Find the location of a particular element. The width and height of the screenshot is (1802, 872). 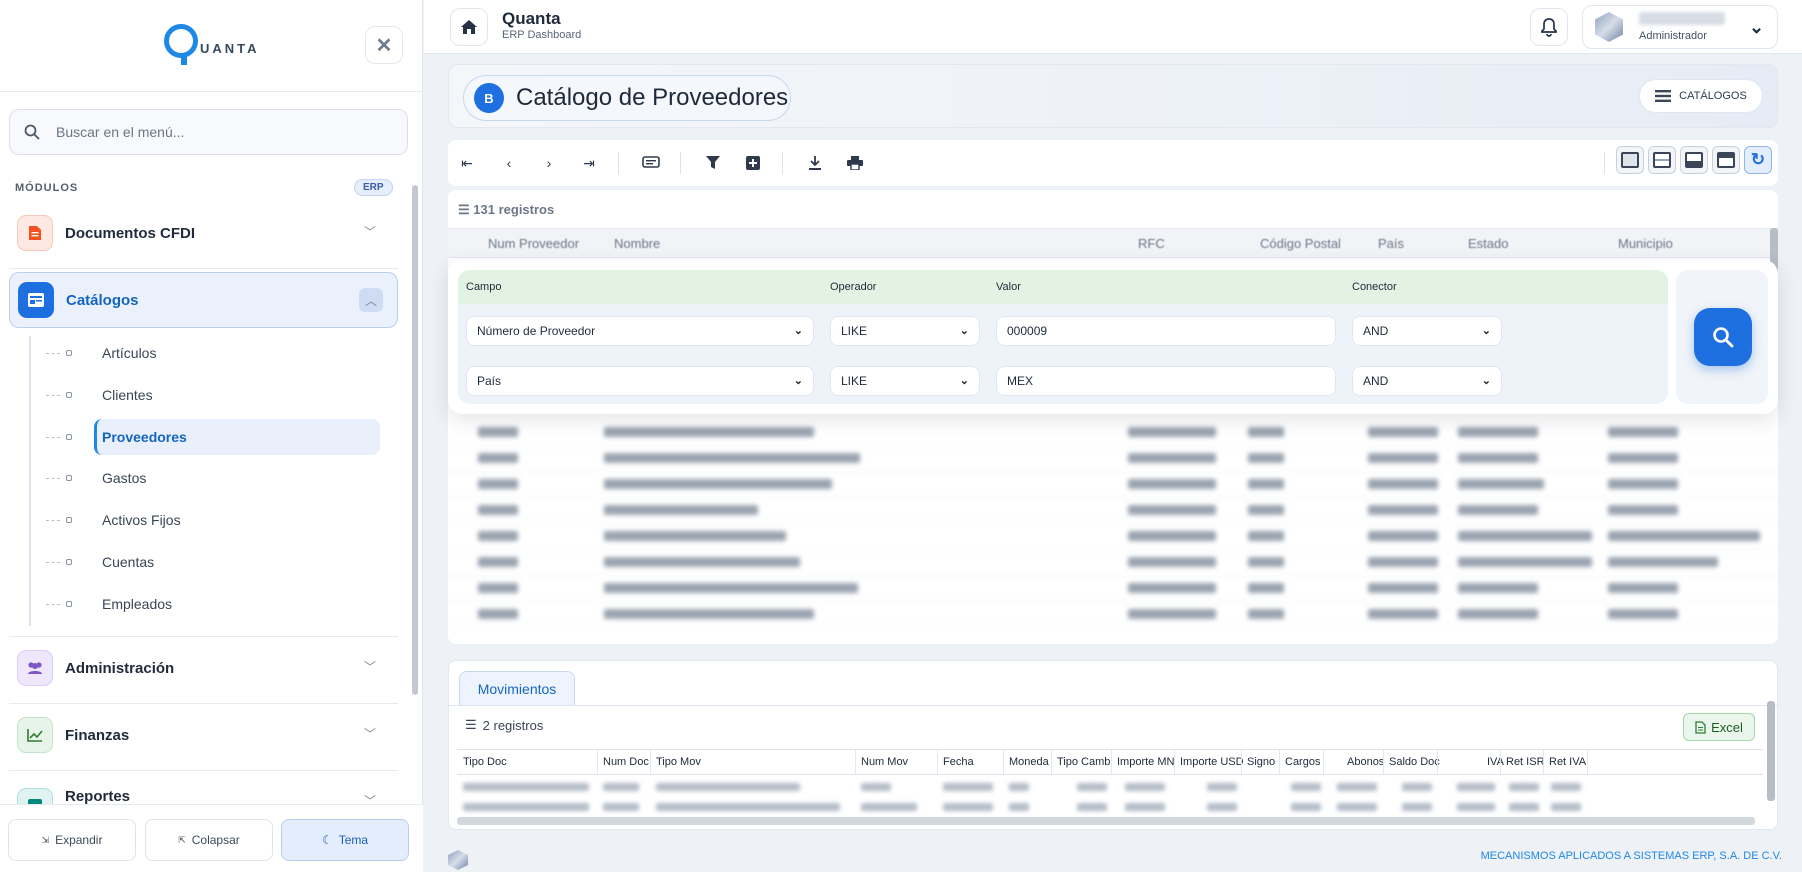

menu-search is located at coordinates (208, 132).